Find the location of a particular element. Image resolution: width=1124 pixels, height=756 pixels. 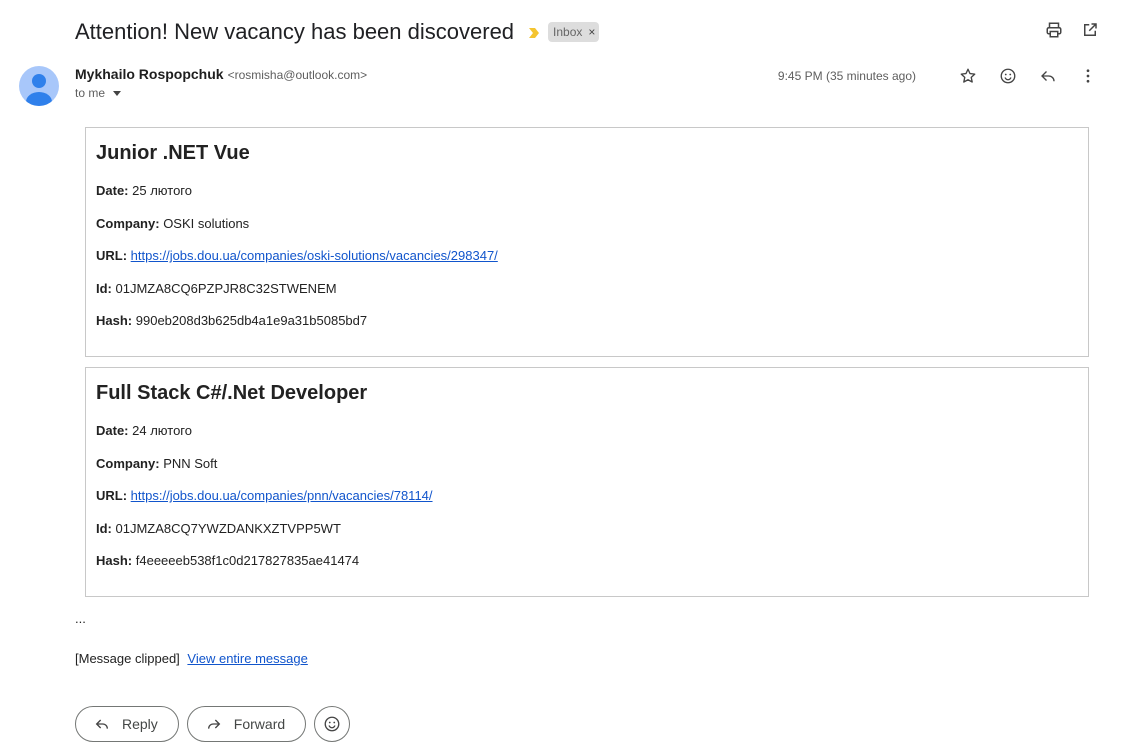

inbox-label: Inbox × is located at coordinates (574, 32).